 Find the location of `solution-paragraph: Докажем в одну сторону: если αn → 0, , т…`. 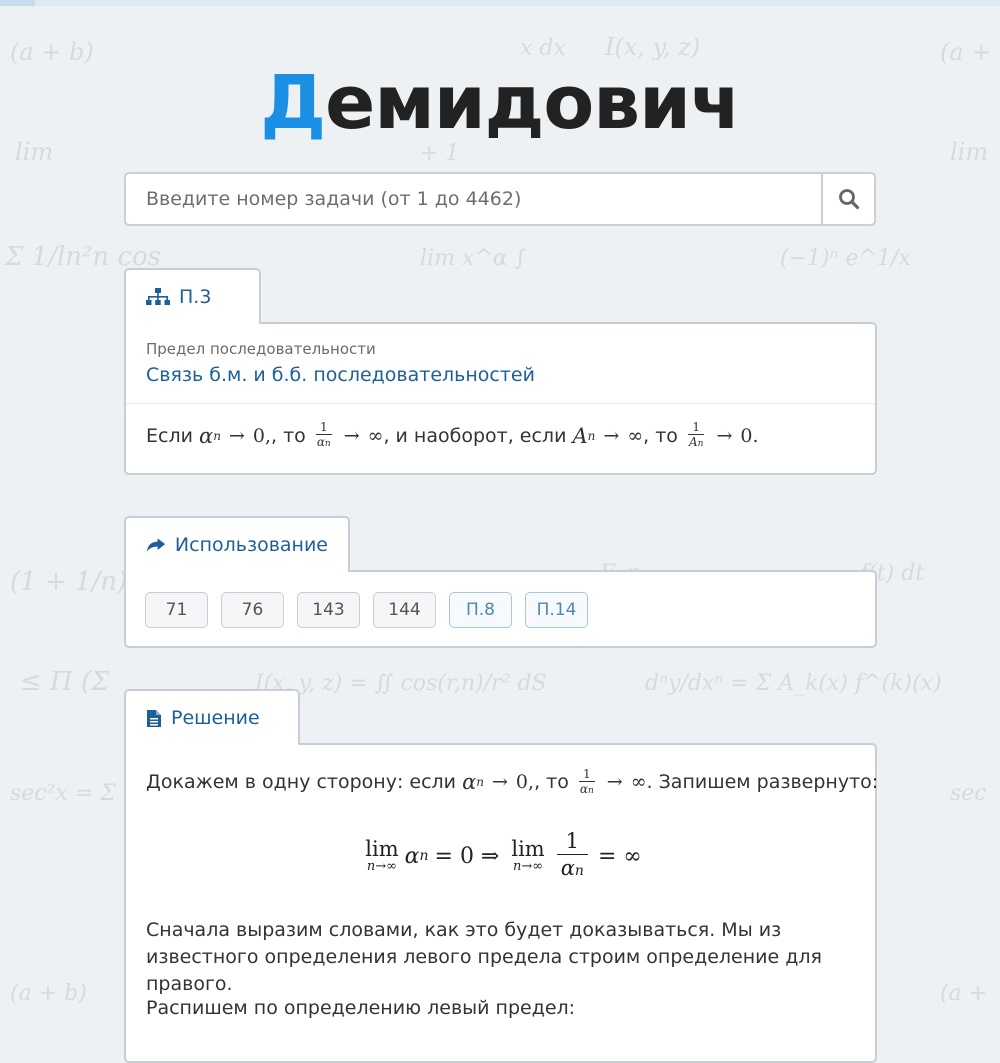

solution-paragraph: Докажем в одну сторону: если αn → 0, , т… is located at coordinates (512, 781).